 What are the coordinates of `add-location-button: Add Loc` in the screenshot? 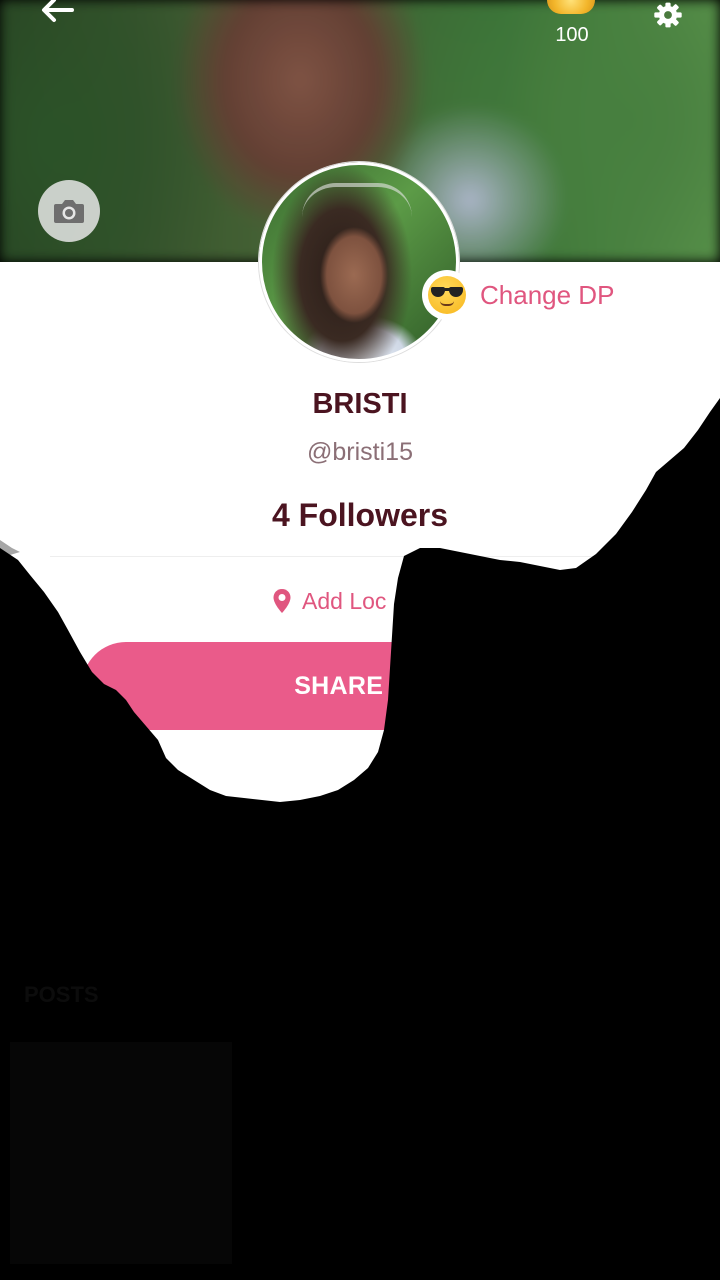 It's located at (329, 601).